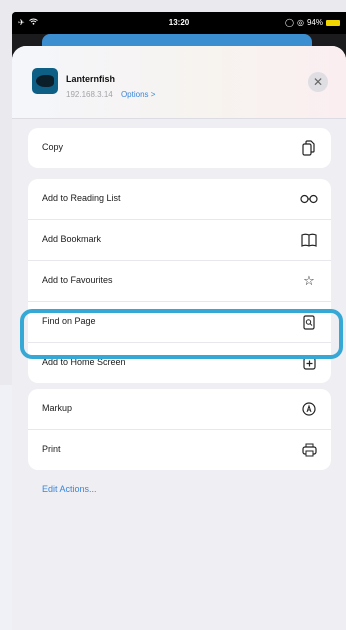 The image size is (346, 630). I want to click on backdrop-panel, so click(6, 507).